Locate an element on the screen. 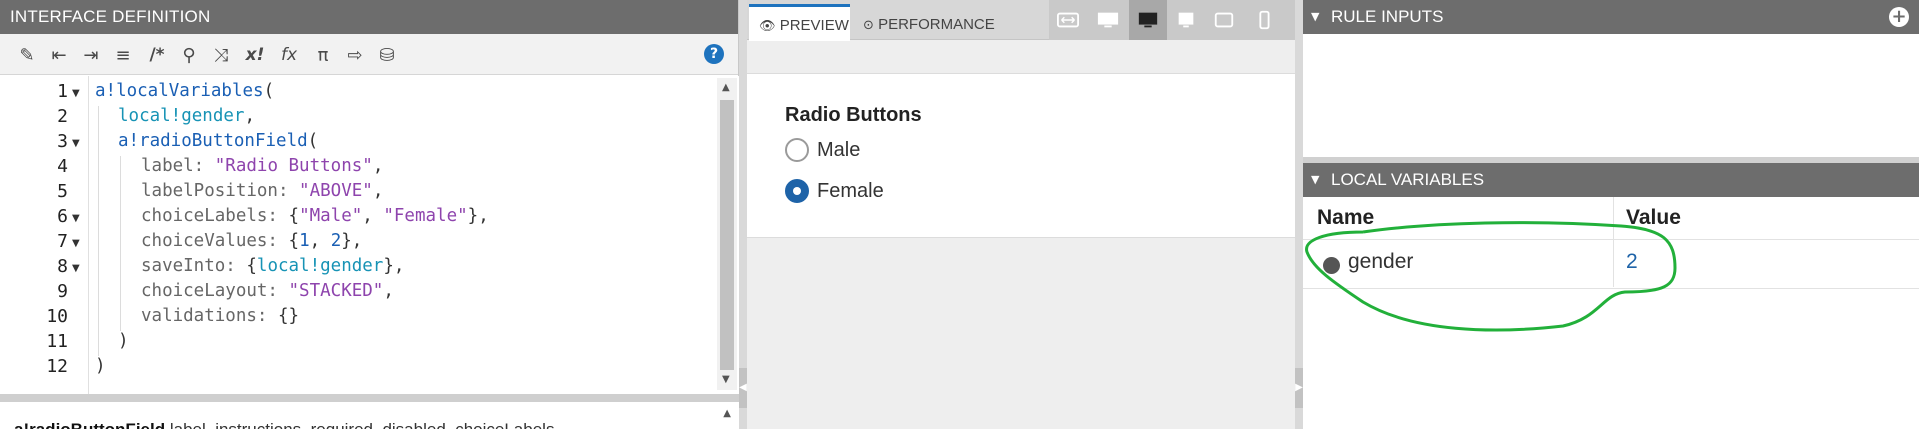 The width and height of the screenshot is (1919, 429). radio-unchecked-icon is located at coordinates (797, 150).